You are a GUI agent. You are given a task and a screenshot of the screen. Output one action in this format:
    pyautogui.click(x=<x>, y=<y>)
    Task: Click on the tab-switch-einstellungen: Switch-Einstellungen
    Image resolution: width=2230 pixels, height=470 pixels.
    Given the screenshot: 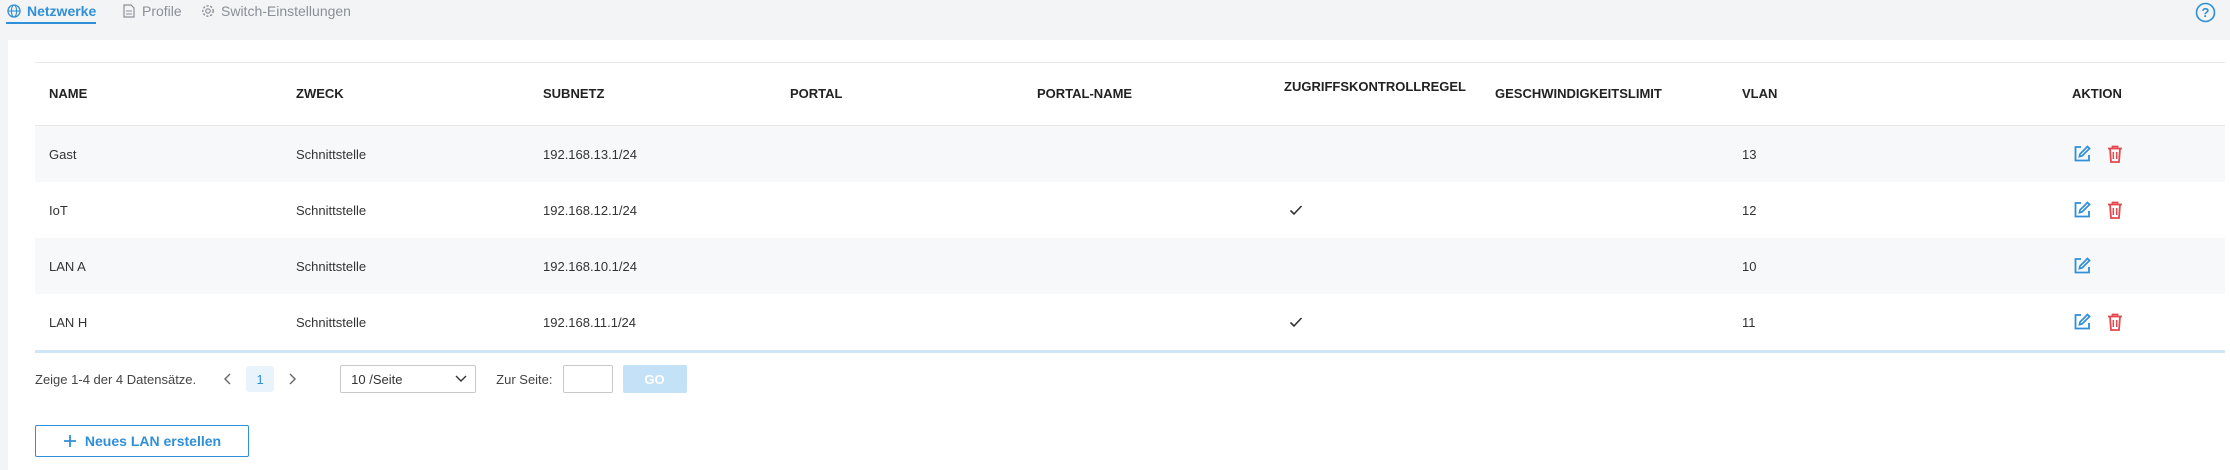 What is the action you would take?
    pyautogui.click(x=275, y=10)
    